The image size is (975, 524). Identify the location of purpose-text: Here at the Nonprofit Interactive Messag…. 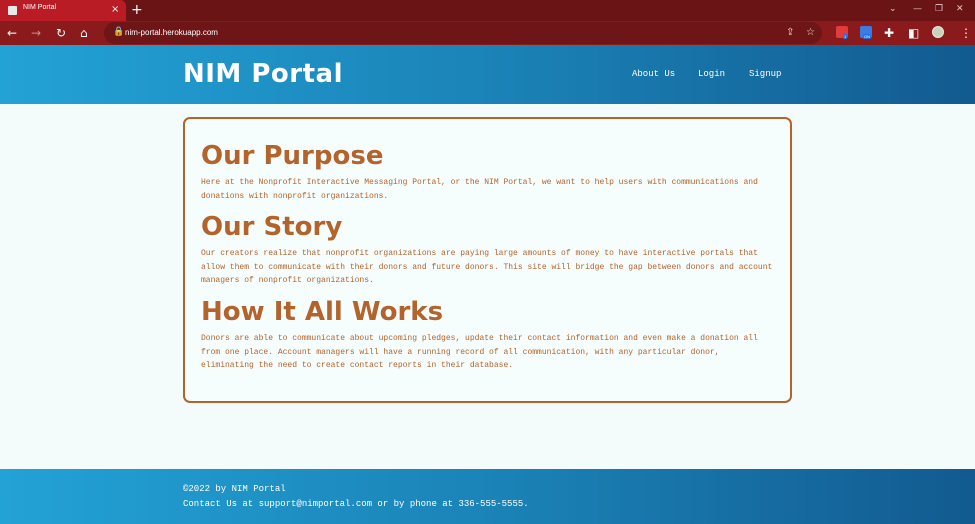
(479, 189).